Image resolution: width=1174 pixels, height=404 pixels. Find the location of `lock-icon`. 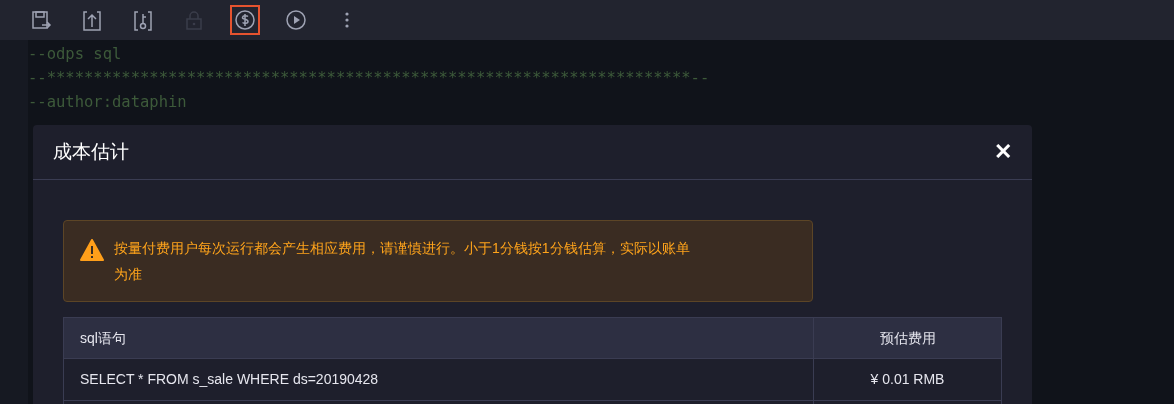

lock-icon is located at coordinates (194, 20).